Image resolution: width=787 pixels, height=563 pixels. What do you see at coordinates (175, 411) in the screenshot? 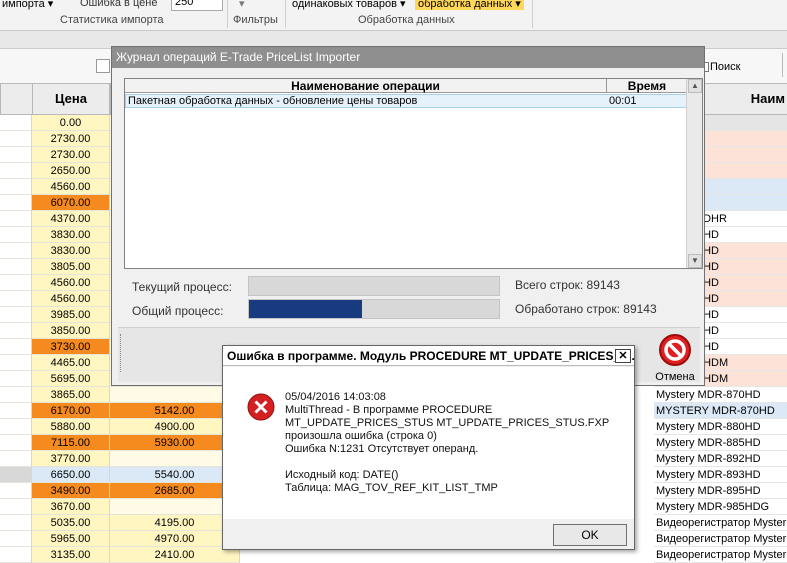
I see `price2-cell: 5142.00` at bounding box center [175, 411].